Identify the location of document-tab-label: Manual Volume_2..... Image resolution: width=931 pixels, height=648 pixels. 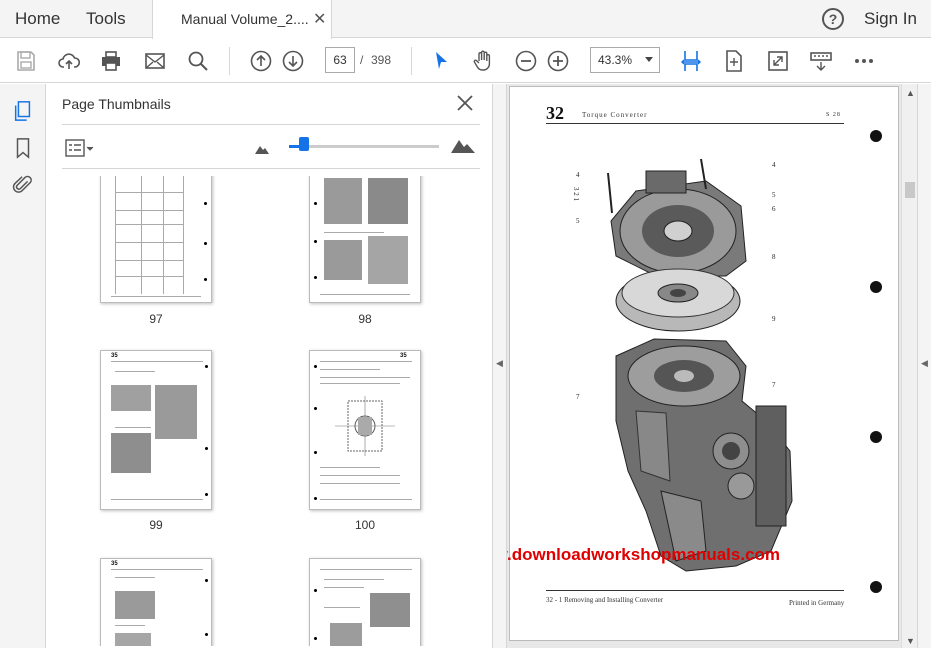
(245, 19).